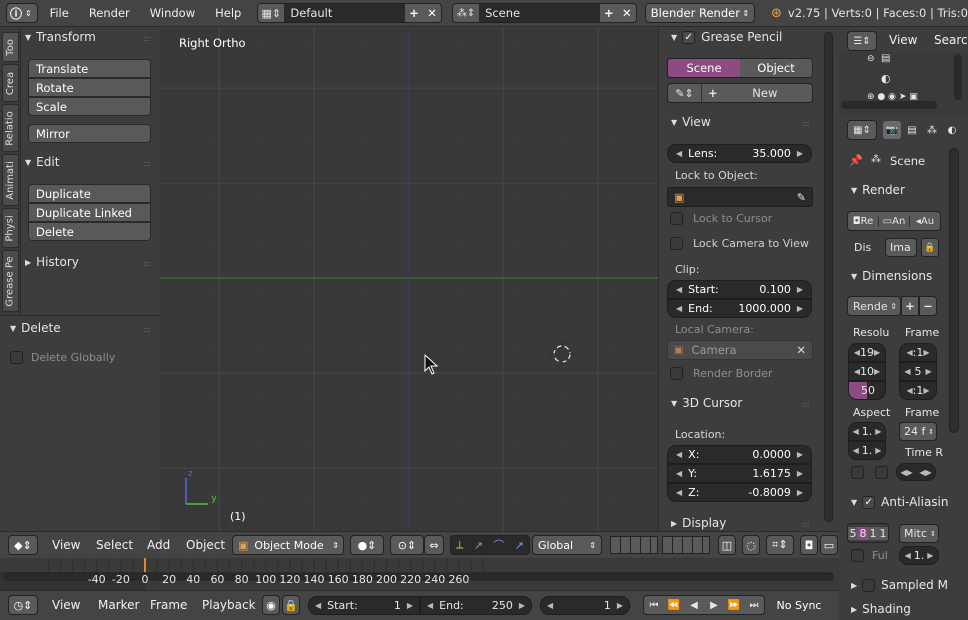 The width and height of the screenshot is (968, 620). What do you see at coordinates (10, 281) in the screenshot?
I see `tab-grease-pencil: Grease Pe` at bounding box center [10, 281].